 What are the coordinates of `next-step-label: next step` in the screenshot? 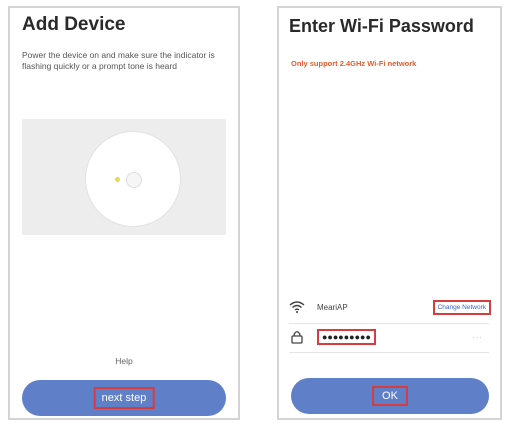 It's located at (124, 398).